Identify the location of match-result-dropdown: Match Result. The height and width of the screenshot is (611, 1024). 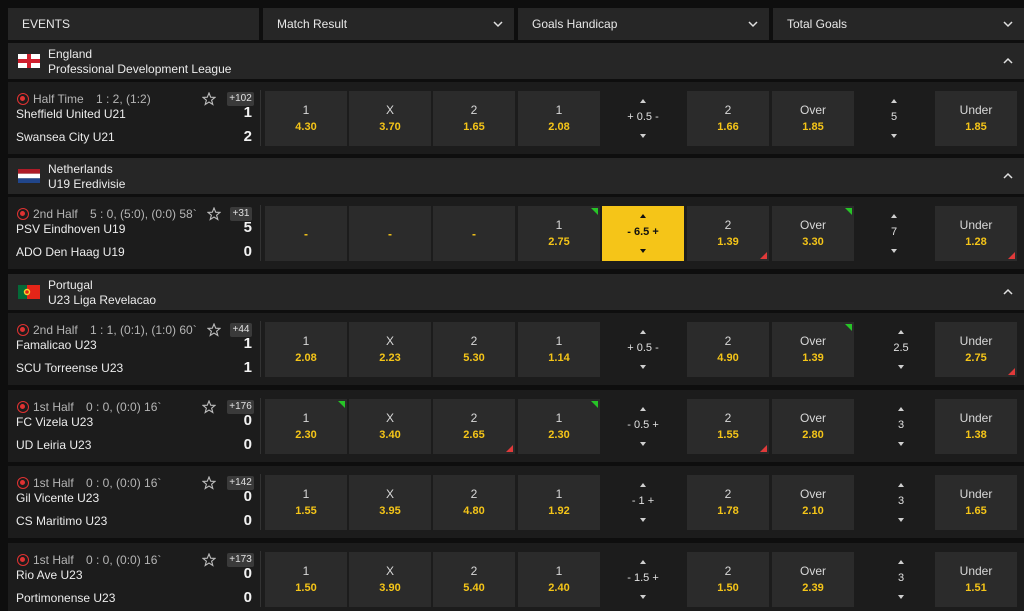
(388, 24).